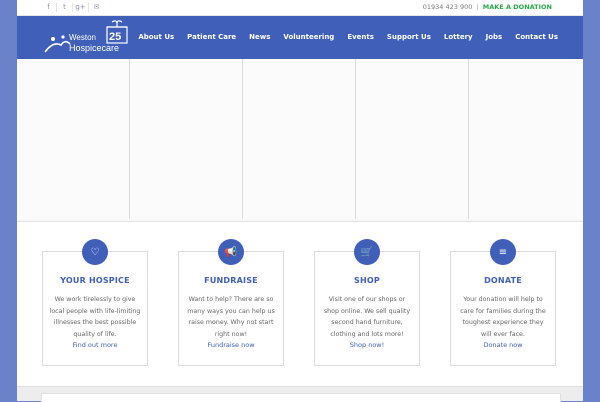 The width and height of the screenshot is (600, 402). I want to click on coins-icon: ≡, so click(503, 252).